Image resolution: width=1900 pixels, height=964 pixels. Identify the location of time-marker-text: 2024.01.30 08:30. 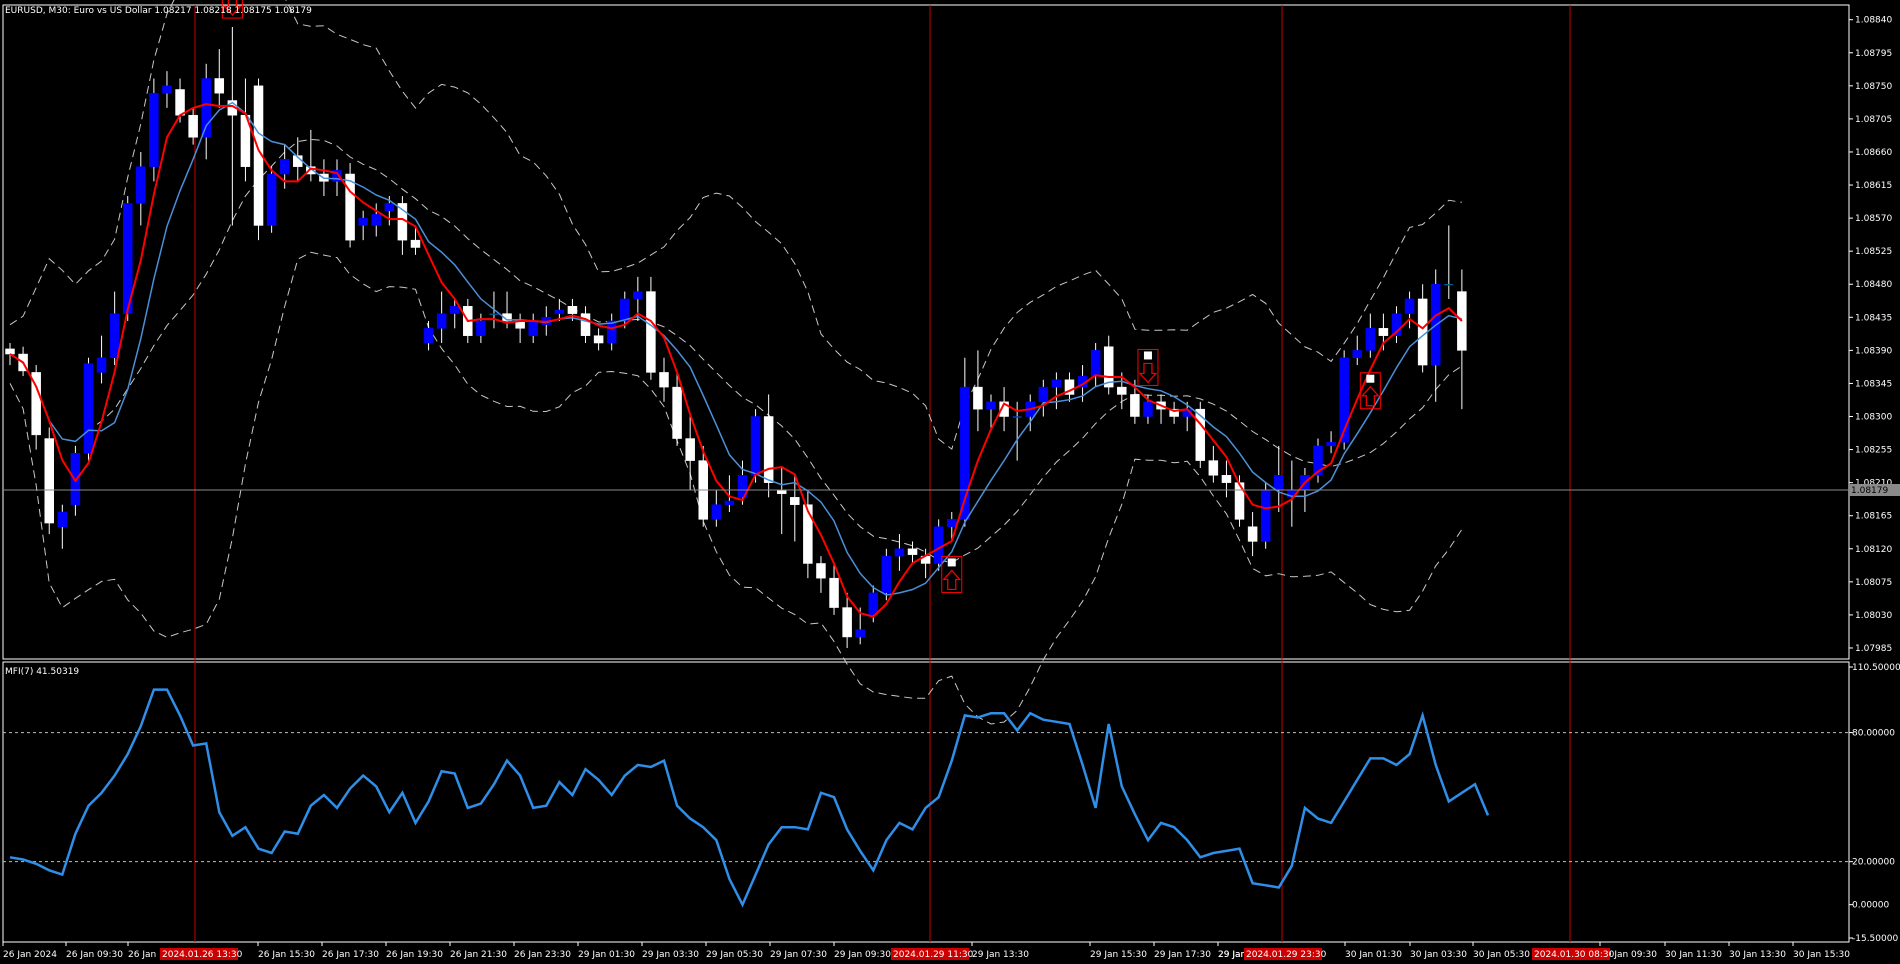
(1574, 955).